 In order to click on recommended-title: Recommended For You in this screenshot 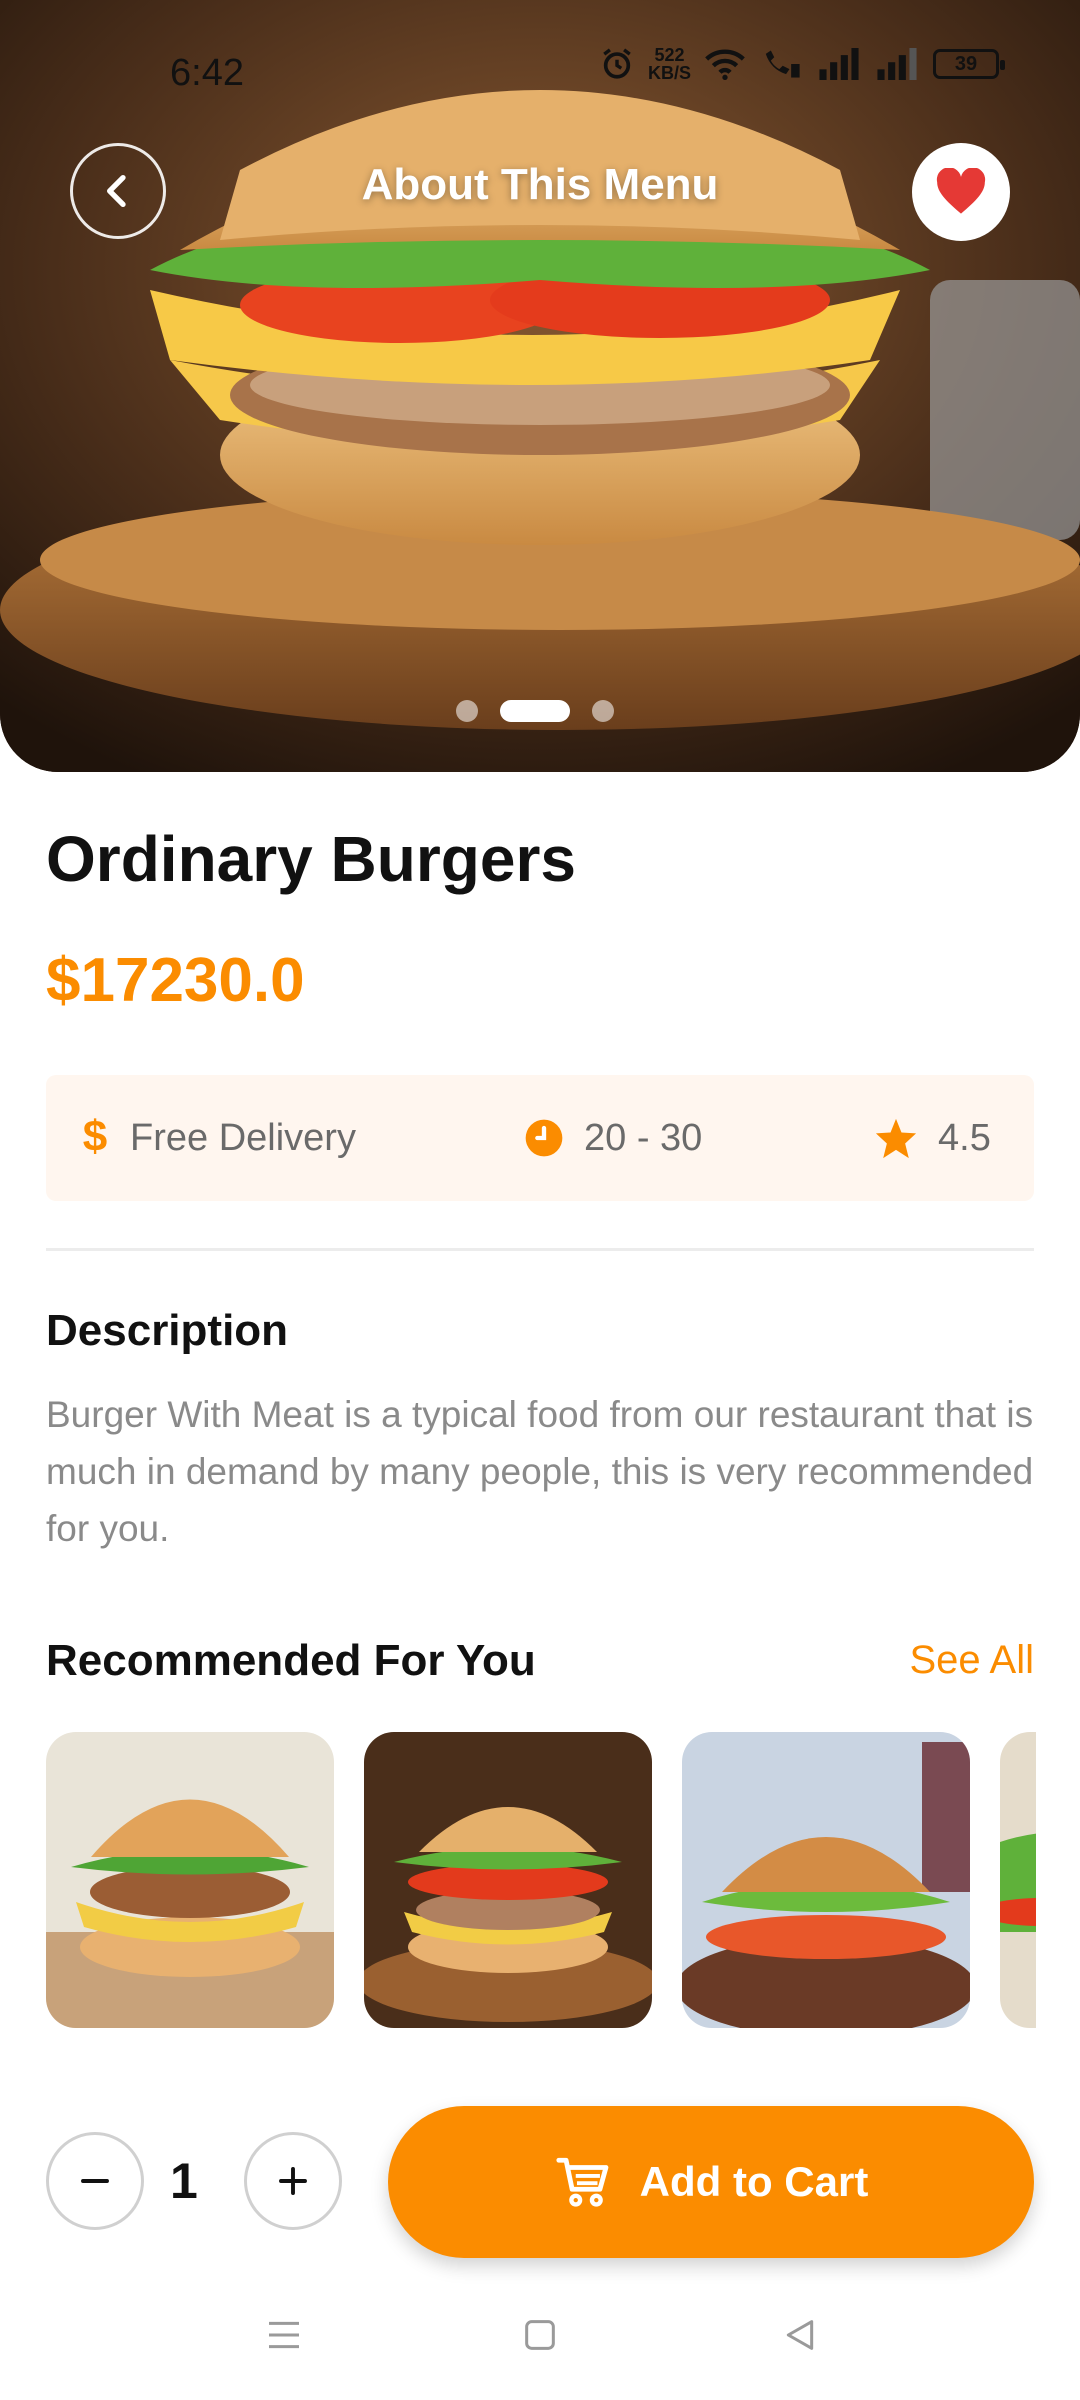, I will do `click(291, 1660)`.